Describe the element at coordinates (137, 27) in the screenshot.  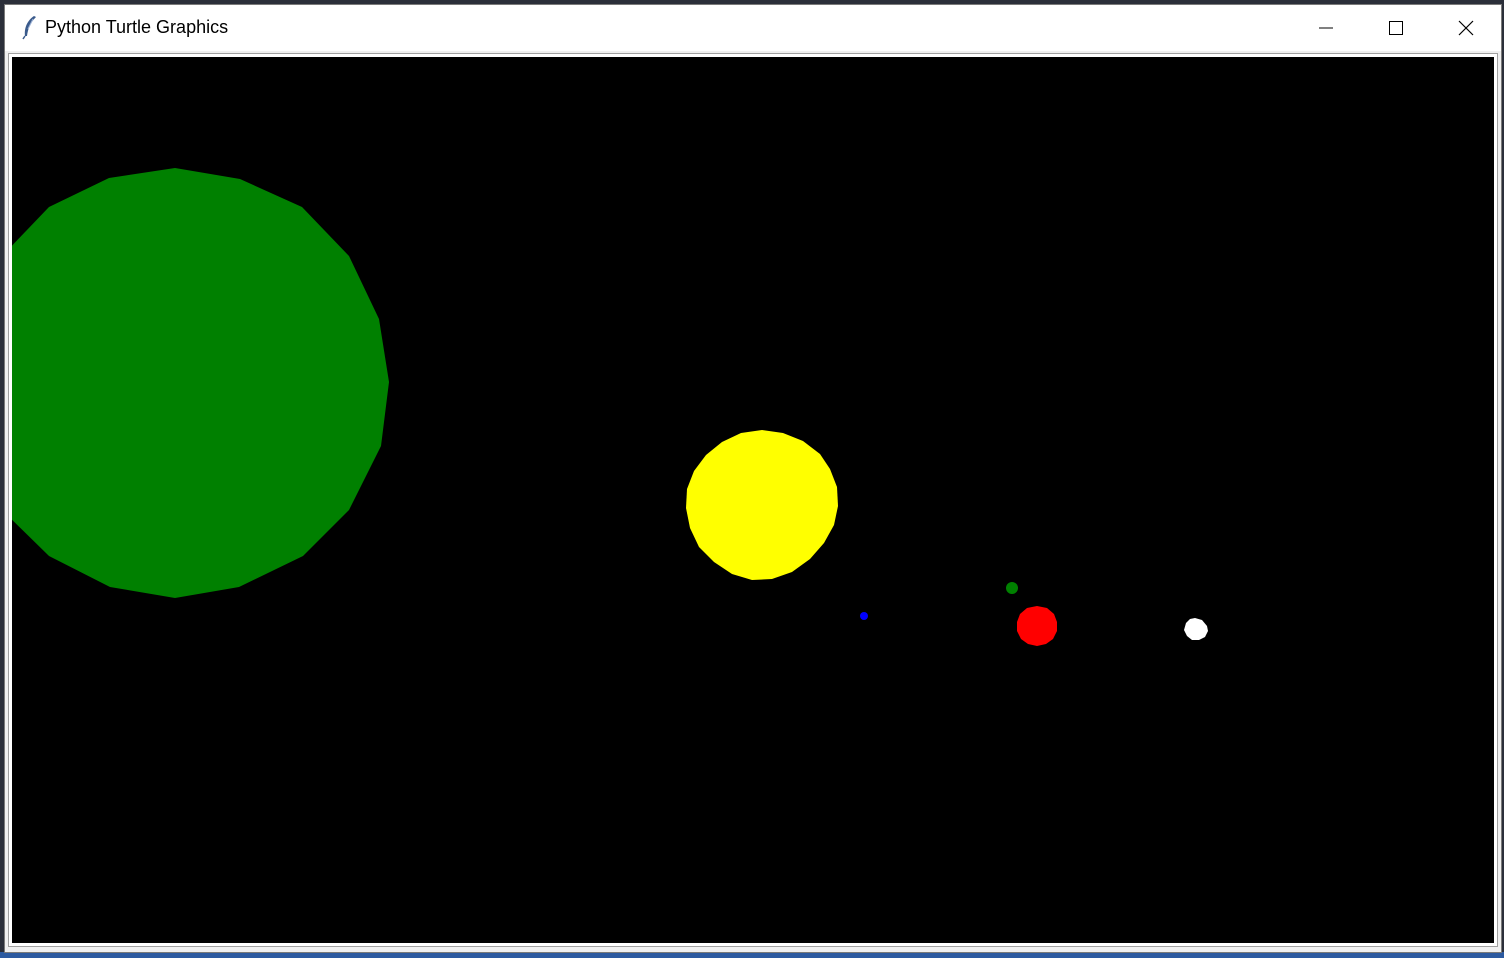
I see `window-title: Python Turtle Graphics` at that location.